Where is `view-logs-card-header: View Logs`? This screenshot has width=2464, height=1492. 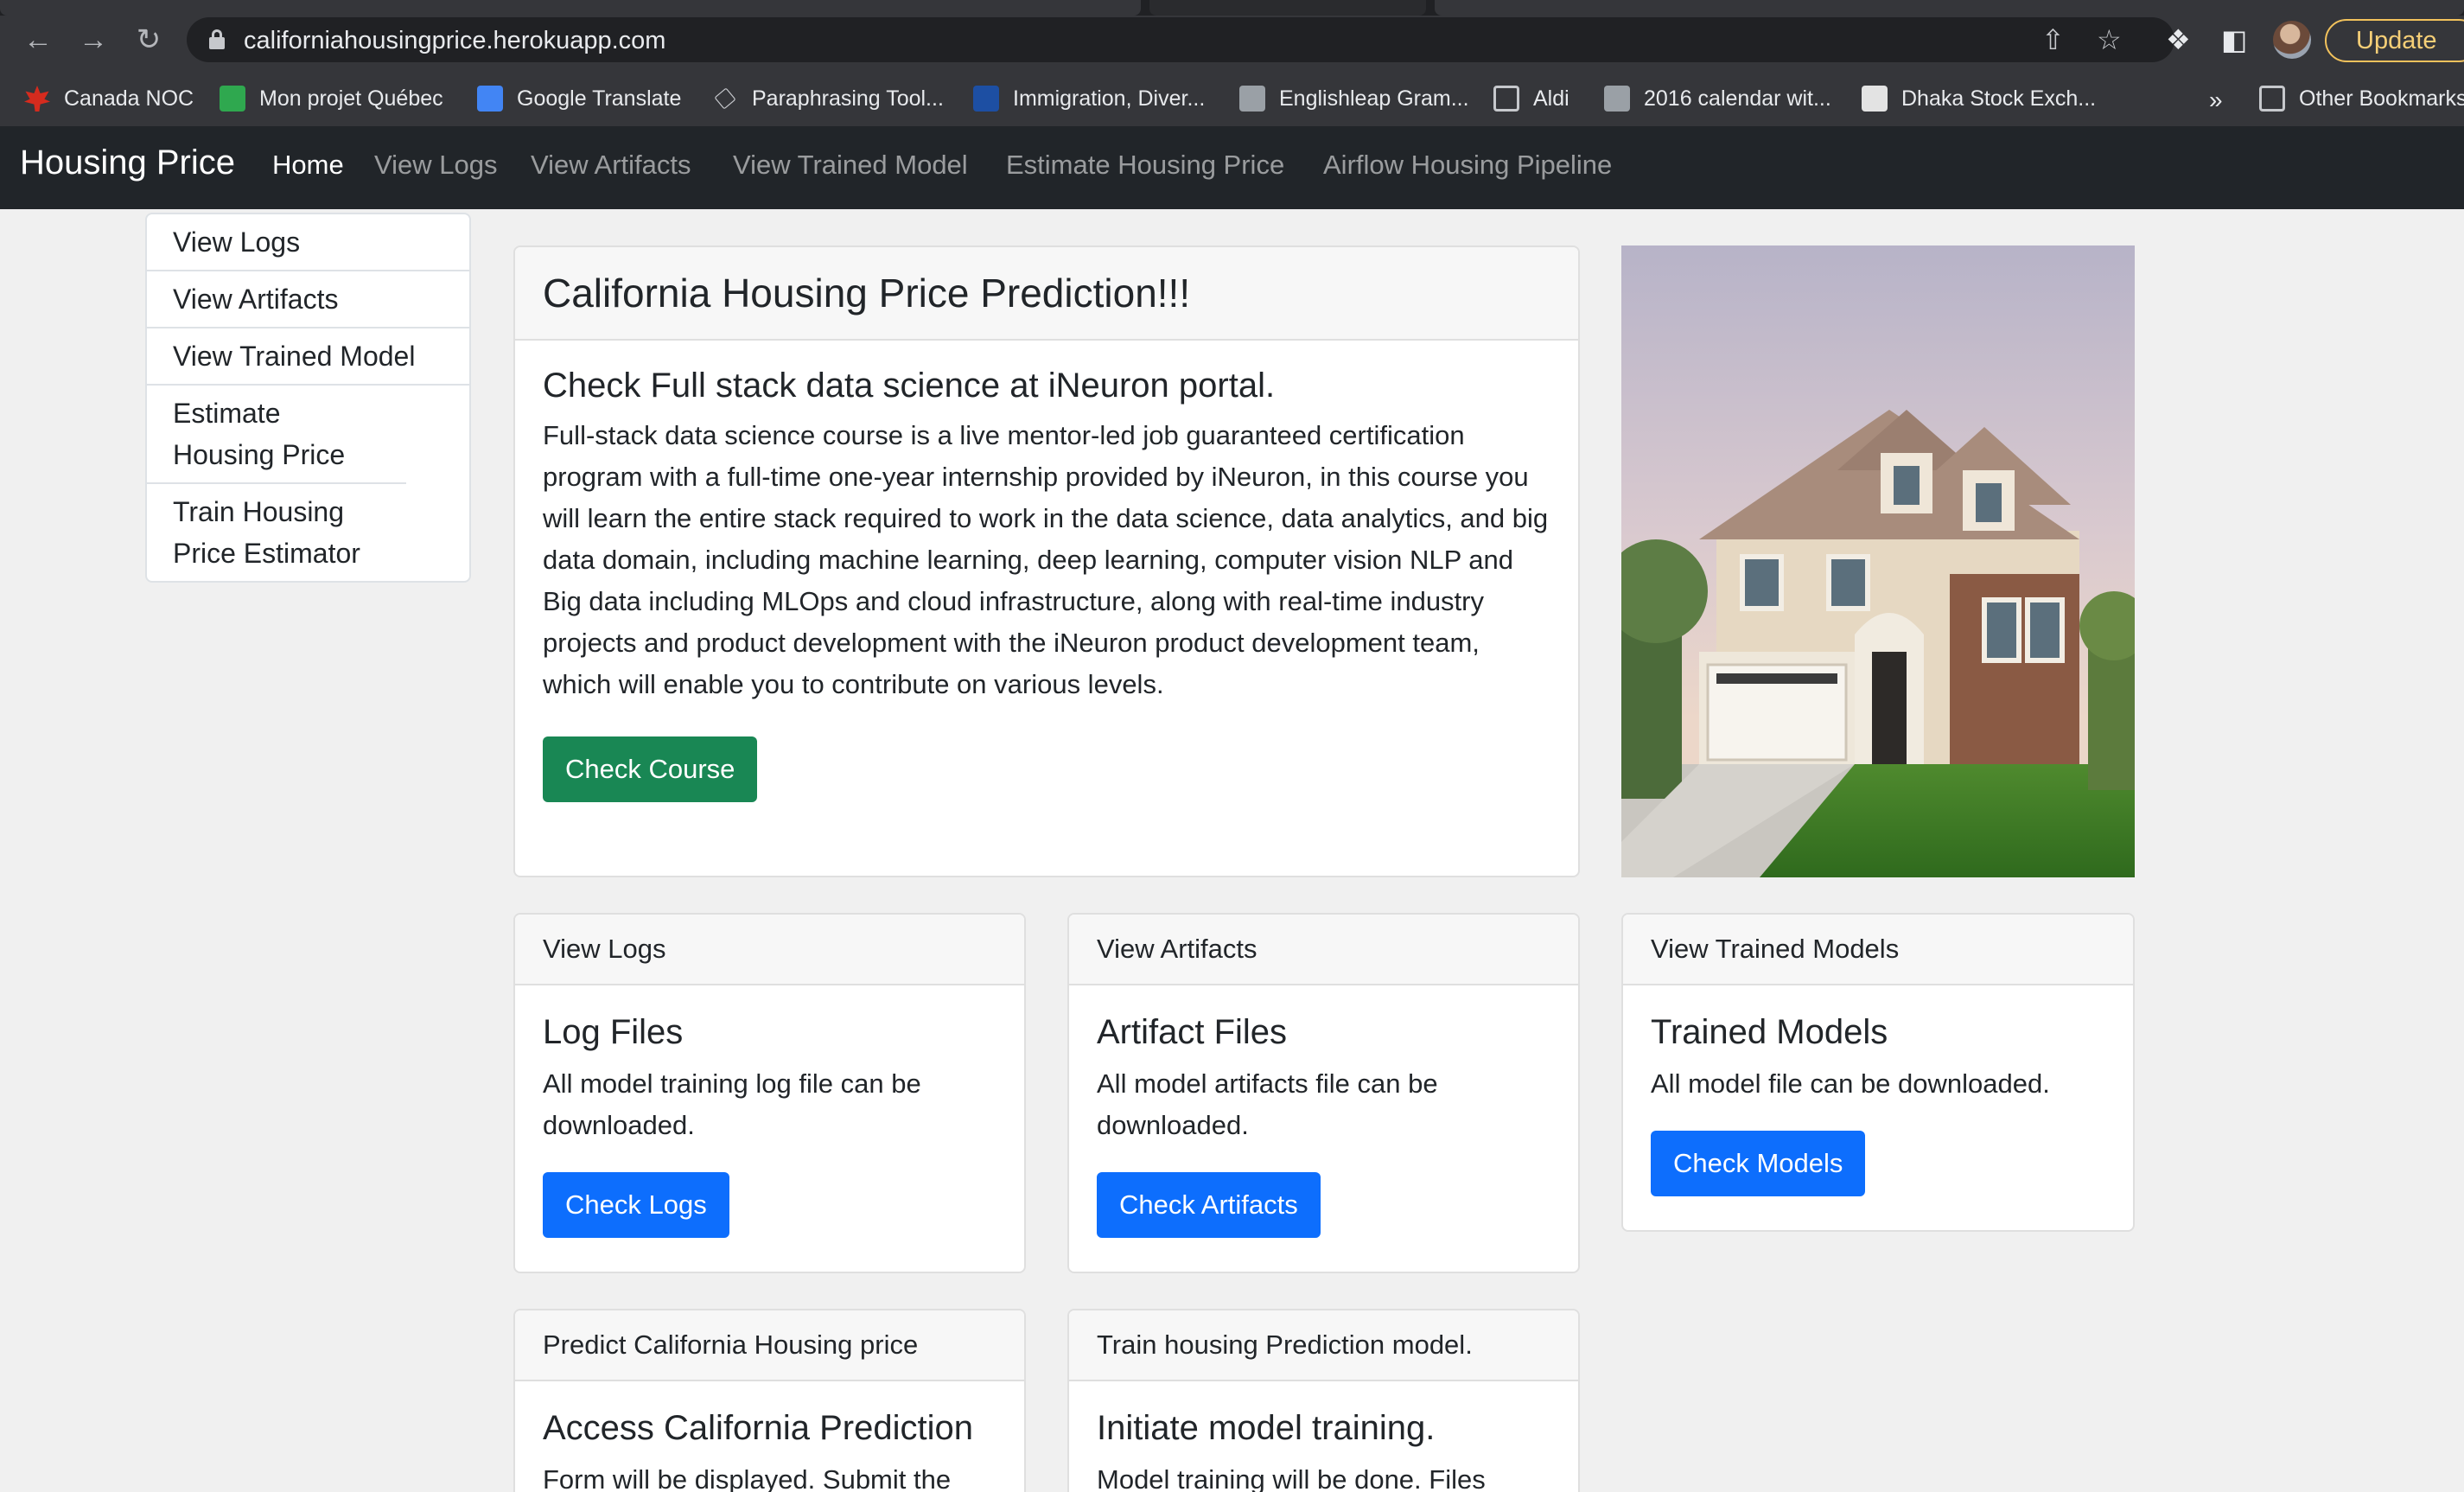 view-logs-card-header: View Logs is located at coordinates (769, 950).